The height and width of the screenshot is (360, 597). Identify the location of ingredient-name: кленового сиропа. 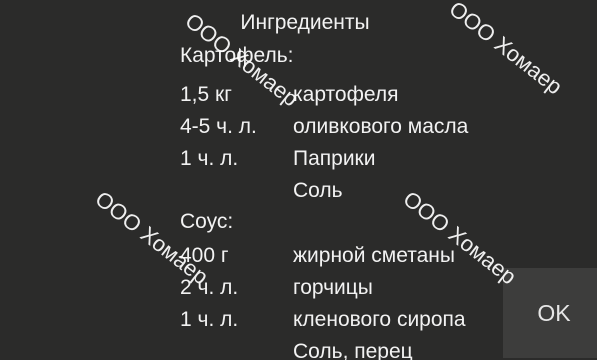
(379, 319).